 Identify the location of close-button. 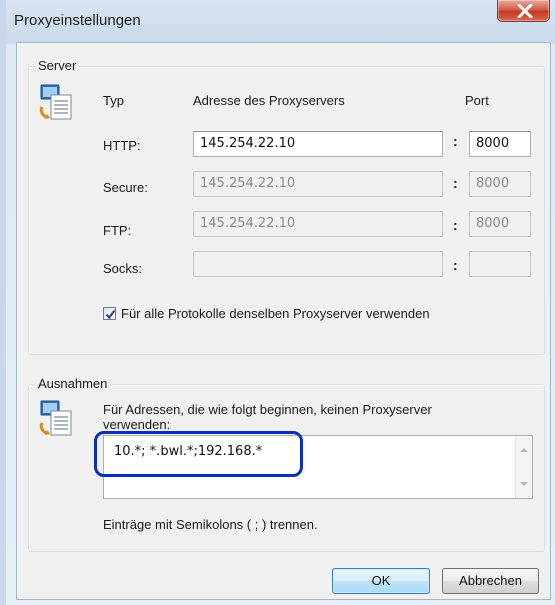
(523, 11).